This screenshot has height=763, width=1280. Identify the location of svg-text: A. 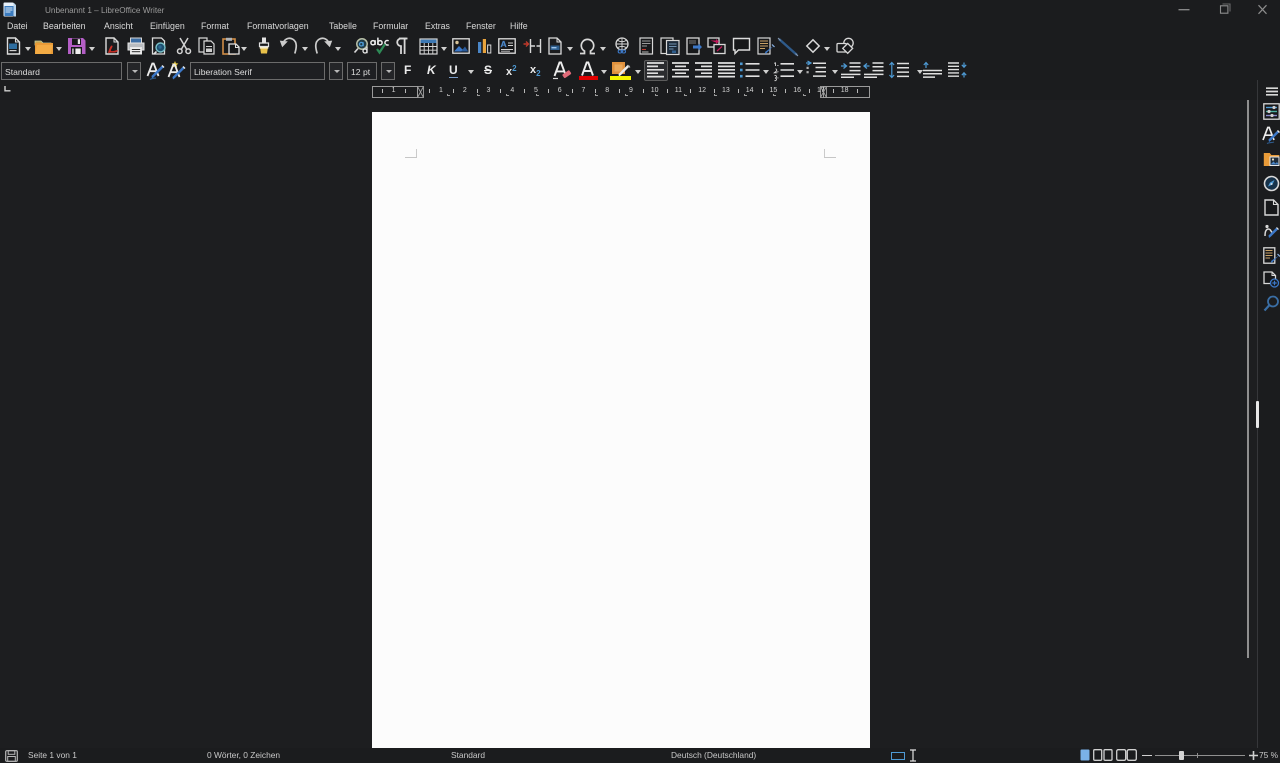
(504, 44).